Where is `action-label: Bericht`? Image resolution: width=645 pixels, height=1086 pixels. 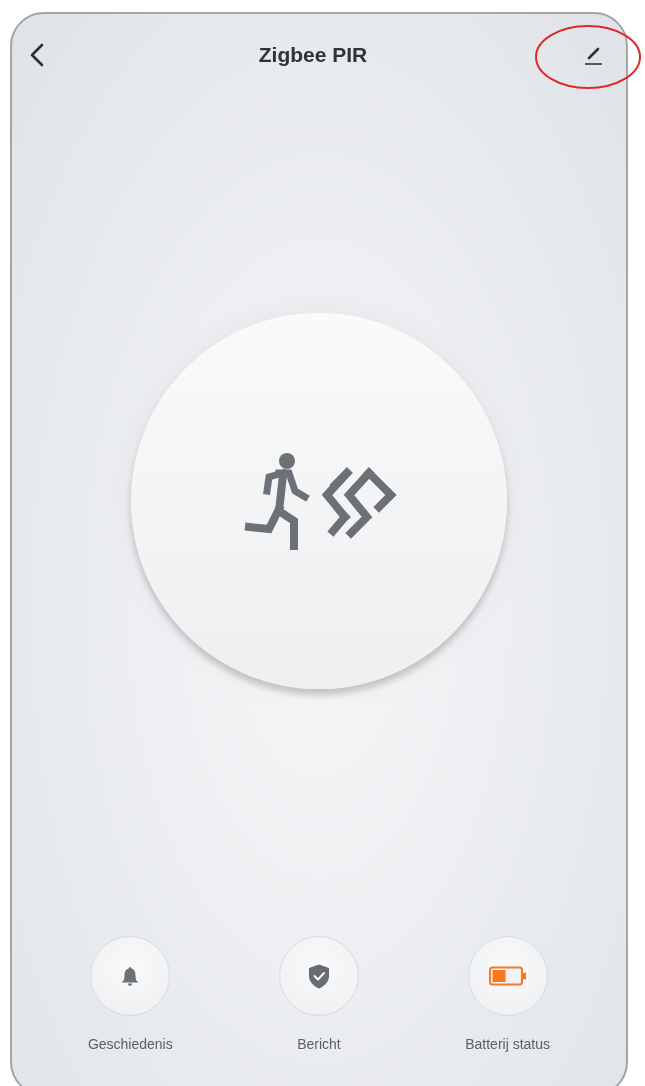
action-label: Bericht is located at coordinates (319, 1044).